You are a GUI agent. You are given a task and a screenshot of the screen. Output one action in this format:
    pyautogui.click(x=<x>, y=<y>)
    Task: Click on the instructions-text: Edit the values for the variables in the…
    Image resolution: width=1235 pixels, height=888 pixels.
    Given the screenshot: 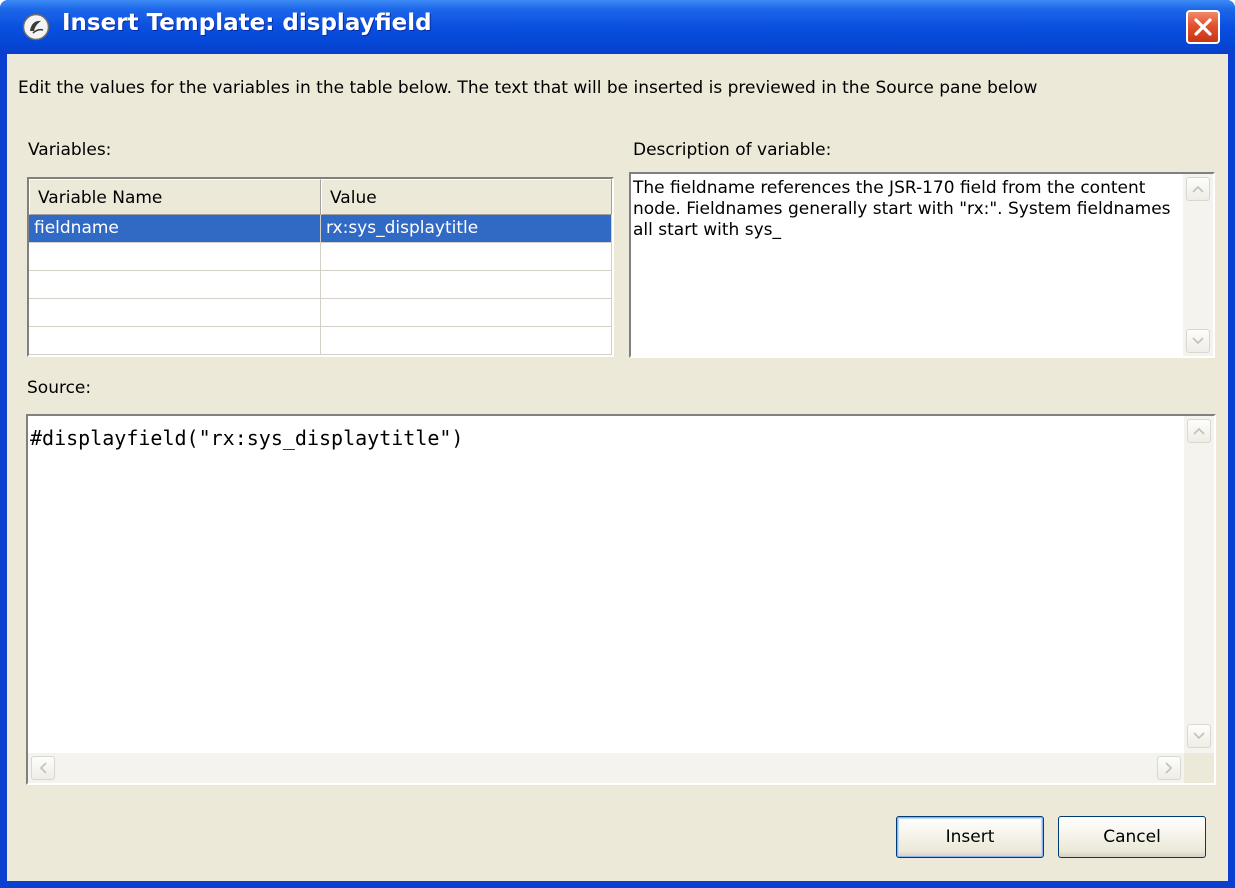 What is the action you would take?
    pyautogui.click(x=528, y=88)
    